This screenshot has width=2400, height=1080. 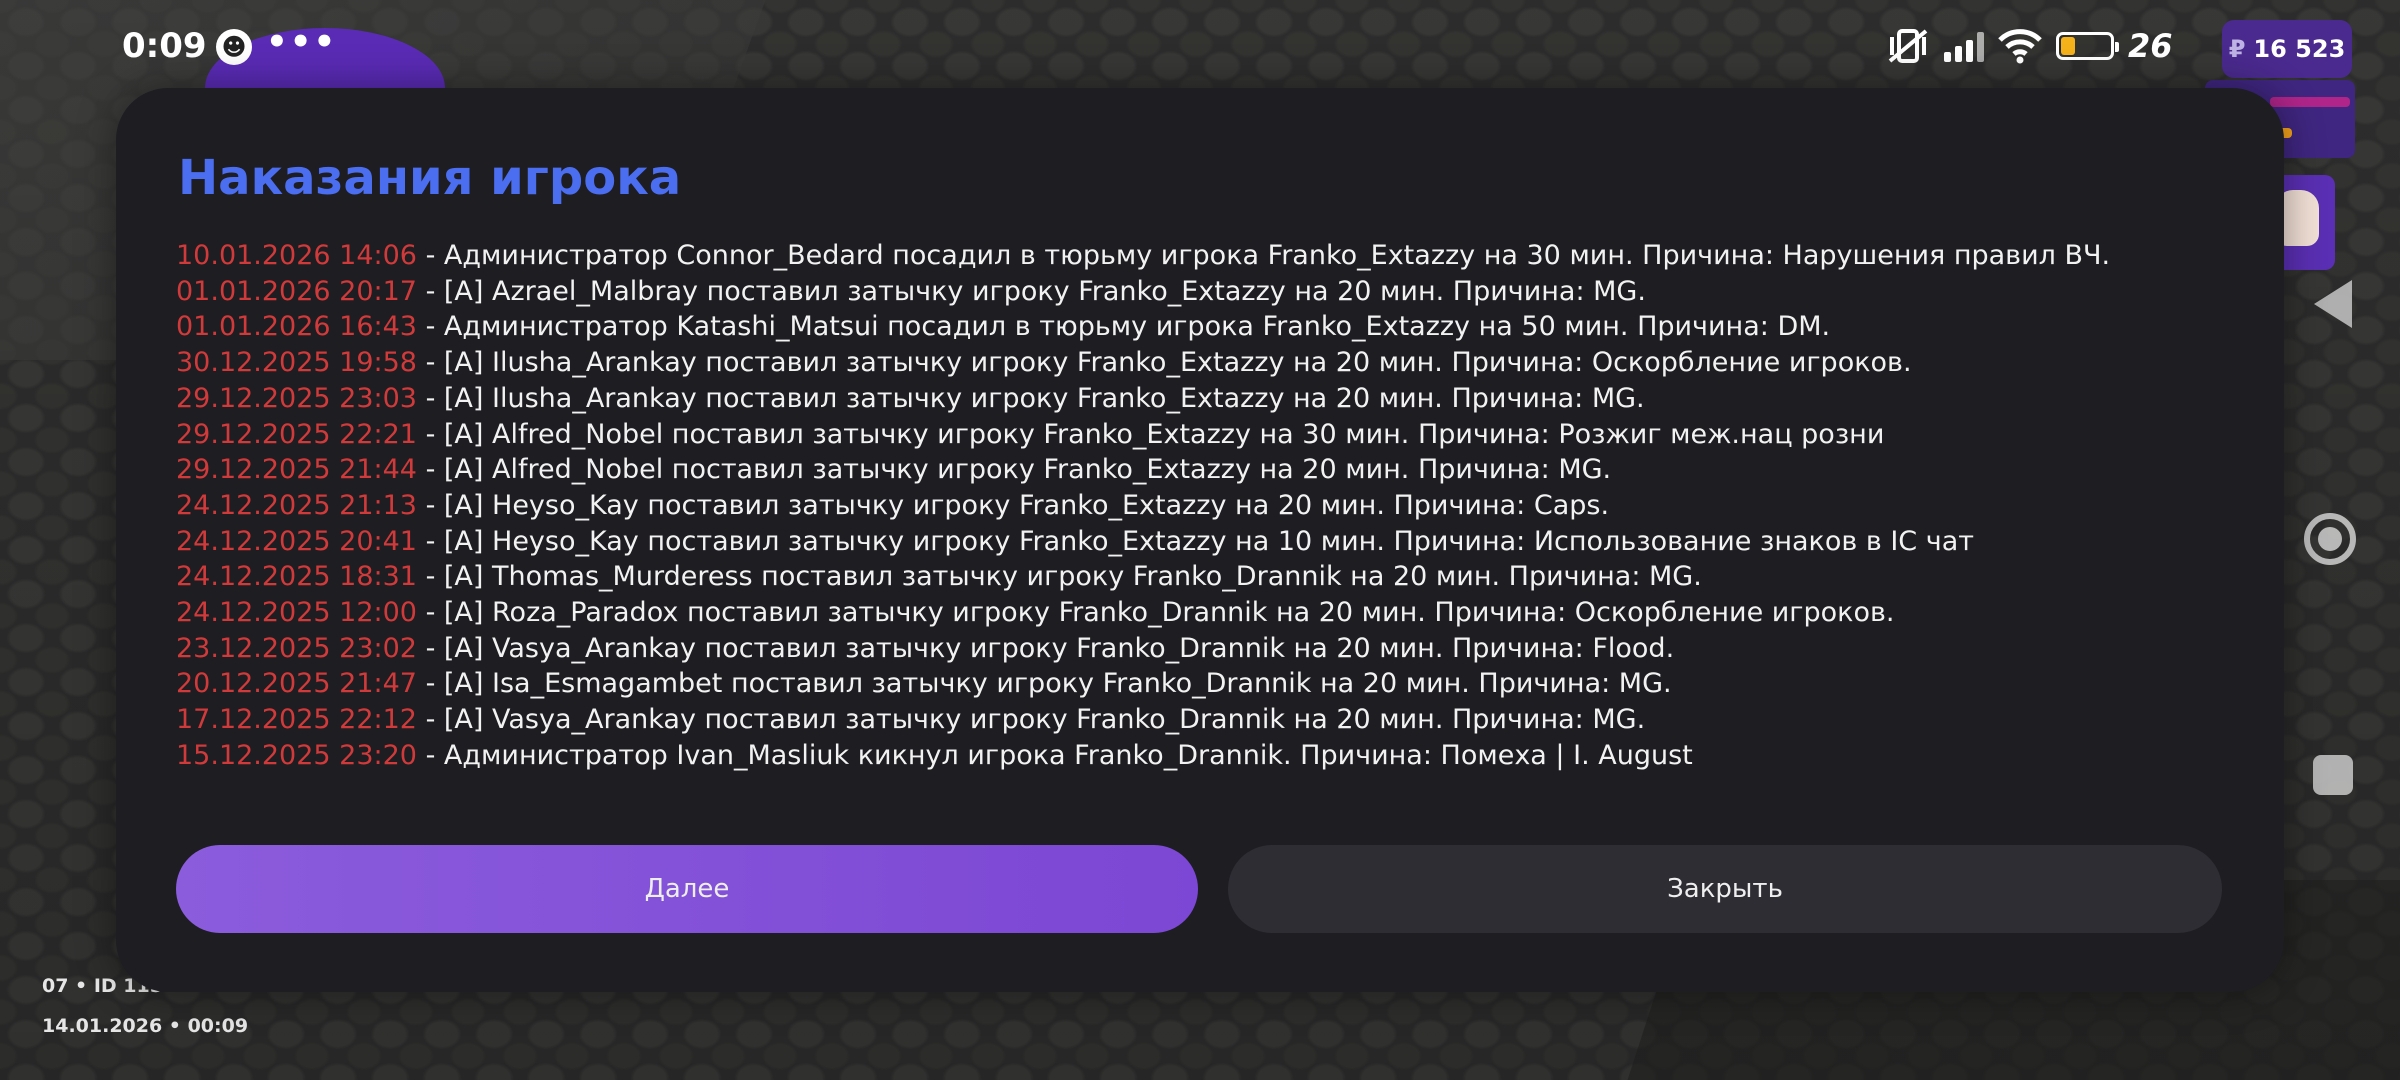 I want to click on log-entry-date: 01.01.2026 16:43, so click(x=296, y=327).